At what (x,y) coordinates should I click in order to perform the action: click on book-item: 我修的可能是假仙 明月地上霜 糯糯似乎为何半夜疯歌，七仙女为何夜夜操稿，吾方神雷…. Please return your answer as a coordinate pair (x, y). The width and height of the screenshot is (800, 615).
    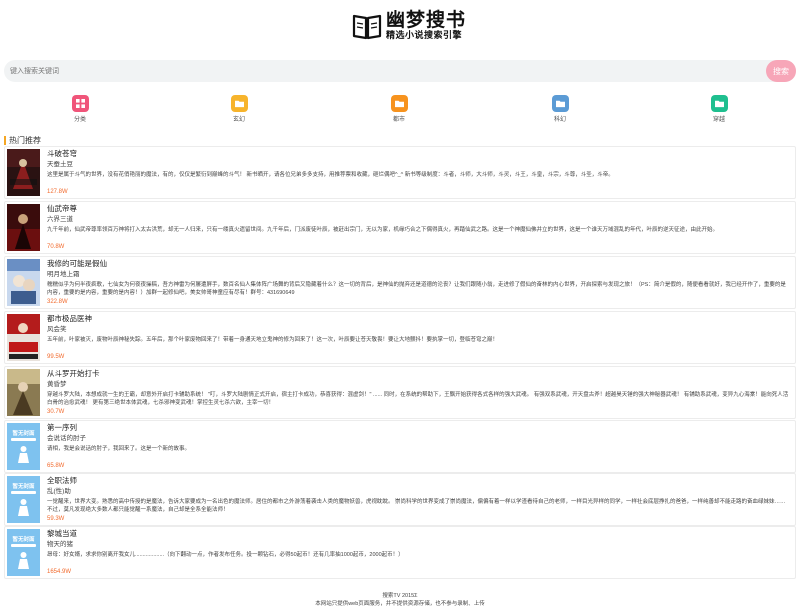
    Looking at the image, I should click on (400, 282).